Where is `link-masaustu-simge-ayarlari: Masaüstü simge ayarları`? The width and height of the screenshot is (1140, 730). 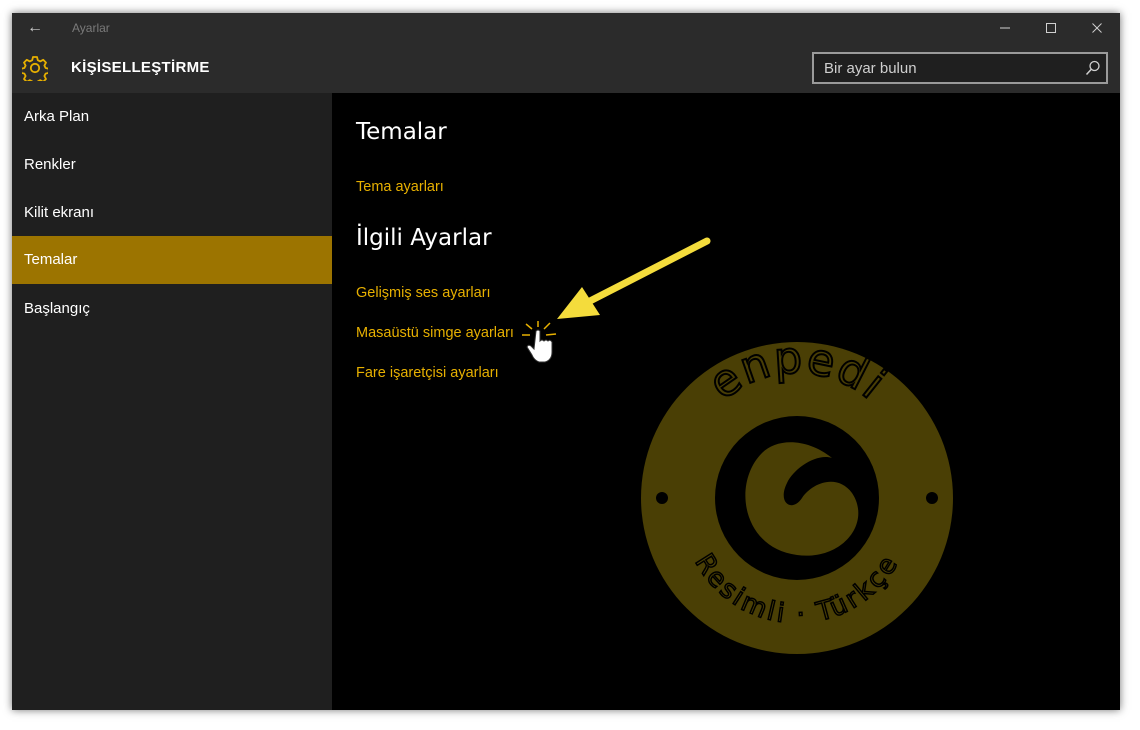 link-masaustu-simge-ayarlari: Masaüstü simge ayarları is located at coordinates (435, 333).